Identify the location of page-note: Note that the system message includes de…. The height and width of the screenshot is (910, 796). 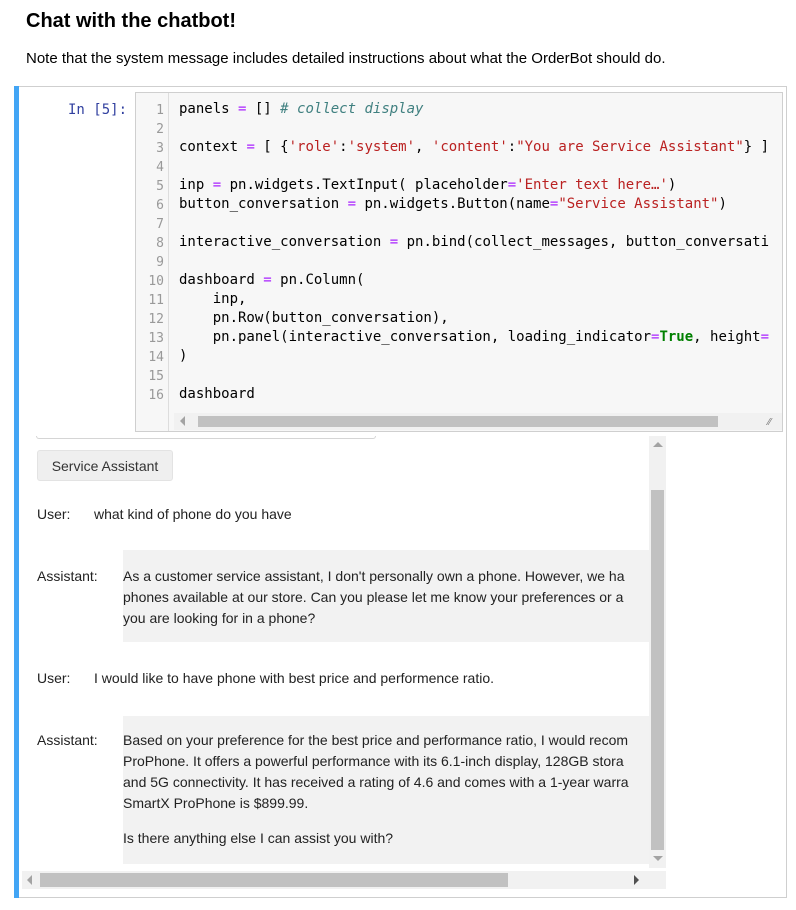
(346, 58).